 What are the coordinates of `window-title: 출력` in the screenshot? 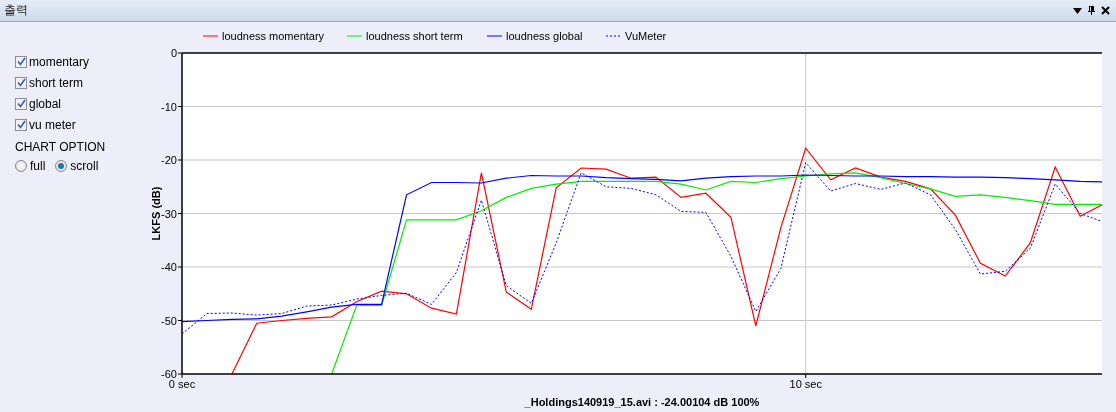 It's located at (16, 10).